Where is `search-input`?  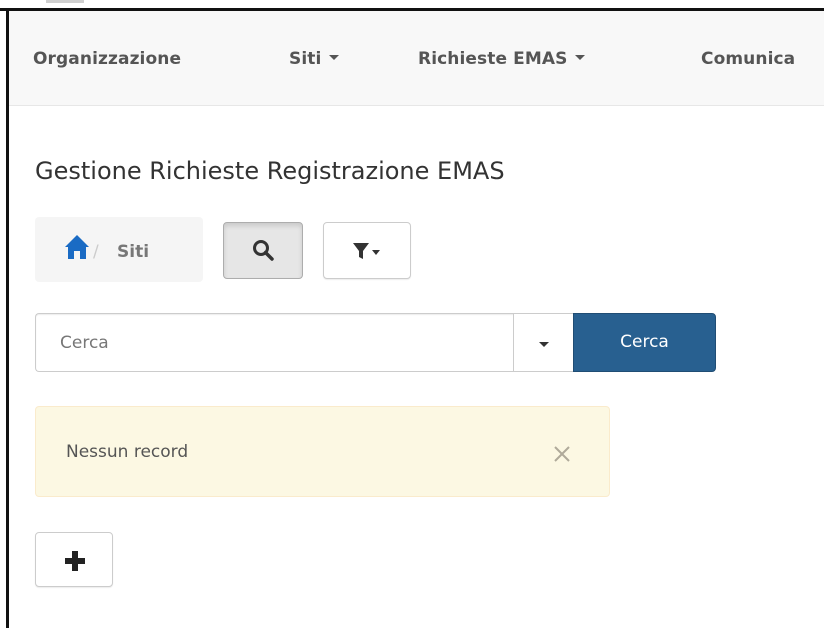
search-input is located at coordinates (274, 342).